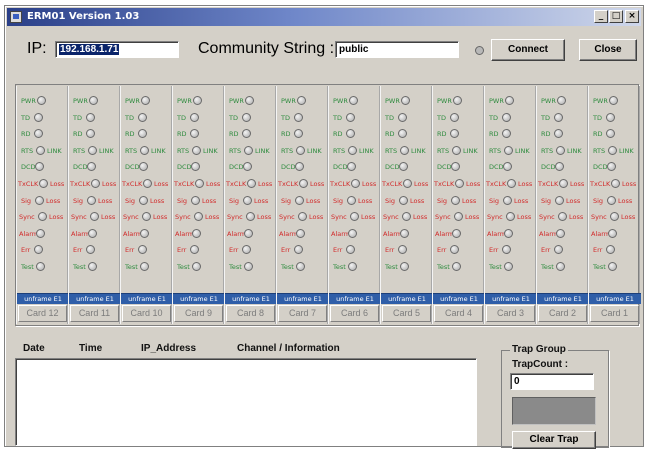 This screenshot has height=450, width=648. Describe the element at coordinates (250, 313) in the screenshot. I see `card-button: Card 8` at that location.